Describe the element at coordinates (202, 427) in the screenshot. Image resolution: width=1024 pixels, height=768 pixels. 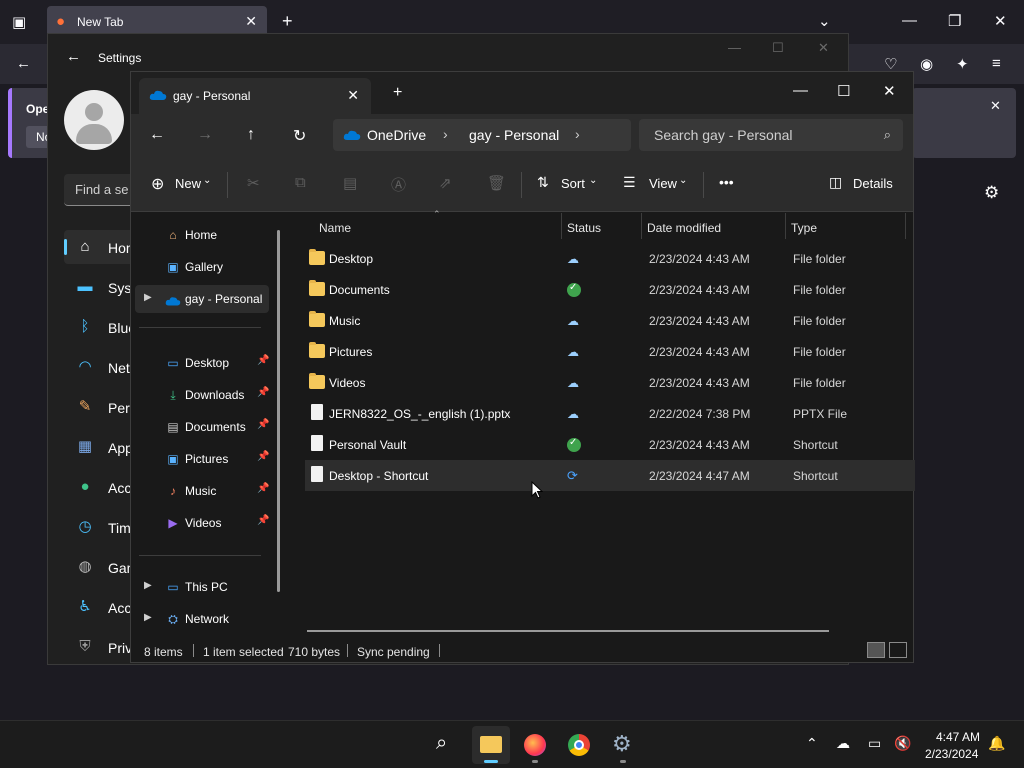
I see `nav-item-documents: ▤ Documents 📌` at that location.